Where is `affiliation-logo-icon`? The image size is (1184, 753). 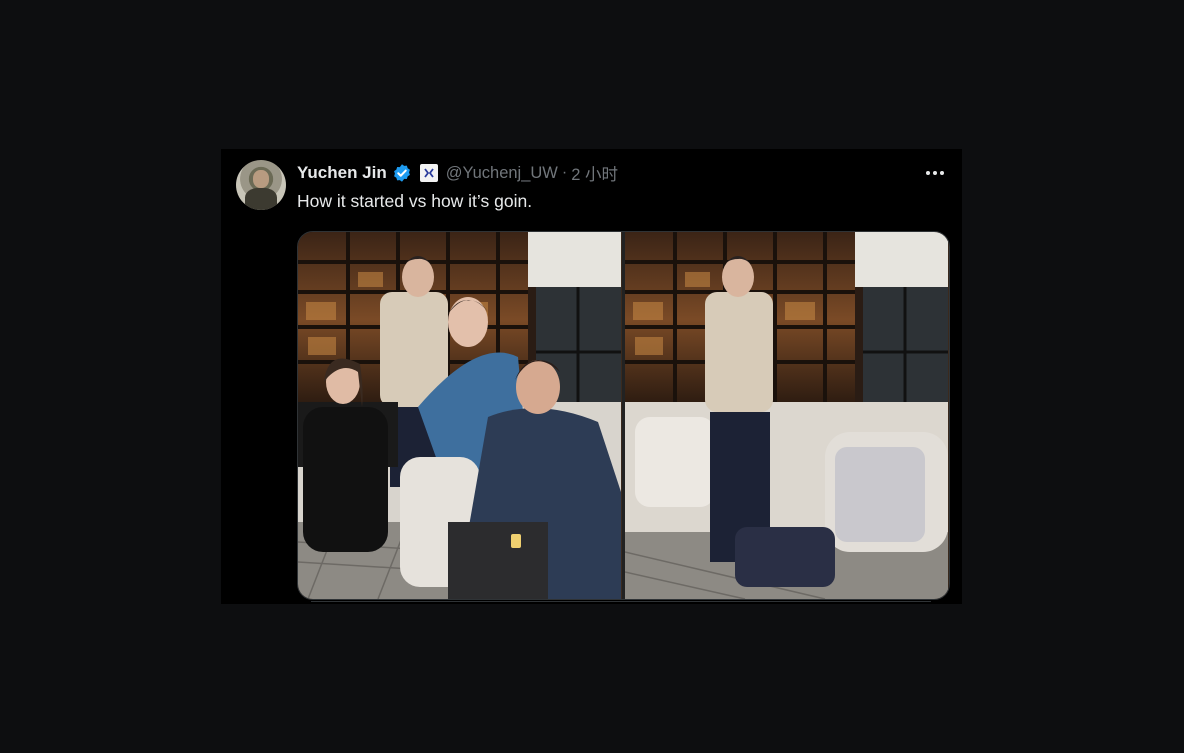
affiliation-logo-icon is located at coordinates (429, 173).